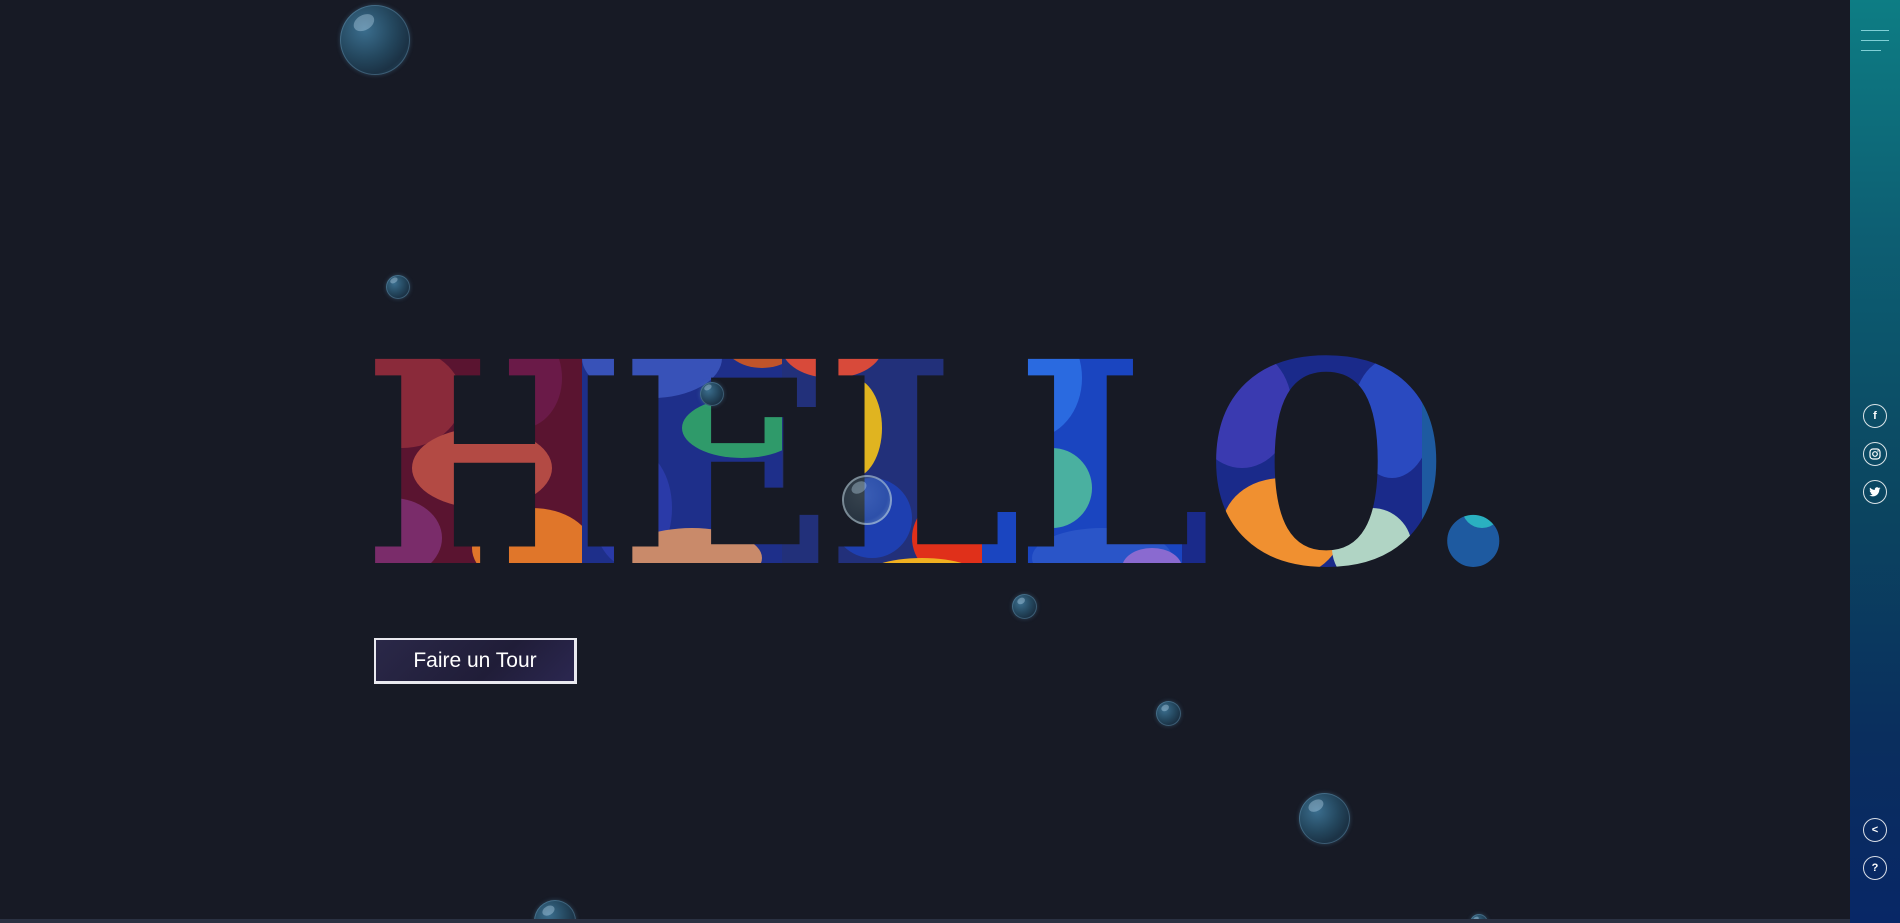 This screenshot has width=1900, height=923. I want to click on help-glyph: ?, so click(1875, 868).